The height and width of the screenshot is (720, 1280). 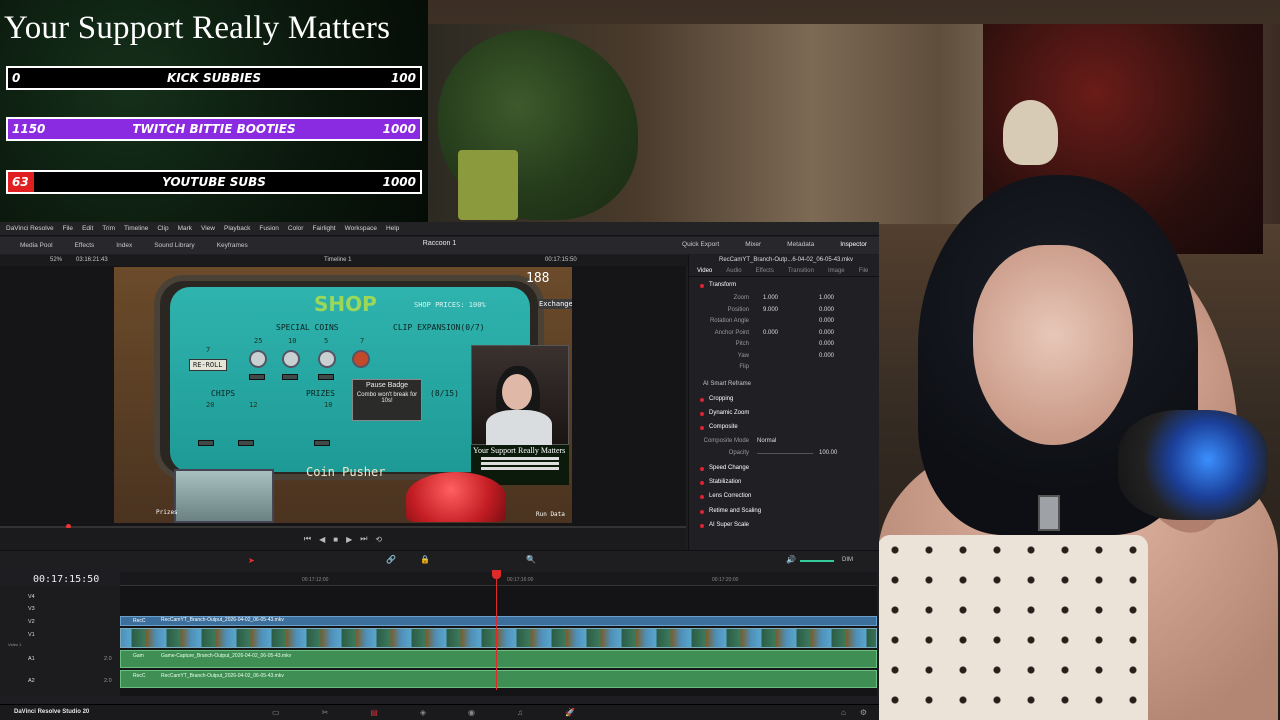 What do you see at coordinates (784, 368) in the screenshot?
I see `transform-row: Flip` at bounding box center [784, 368].